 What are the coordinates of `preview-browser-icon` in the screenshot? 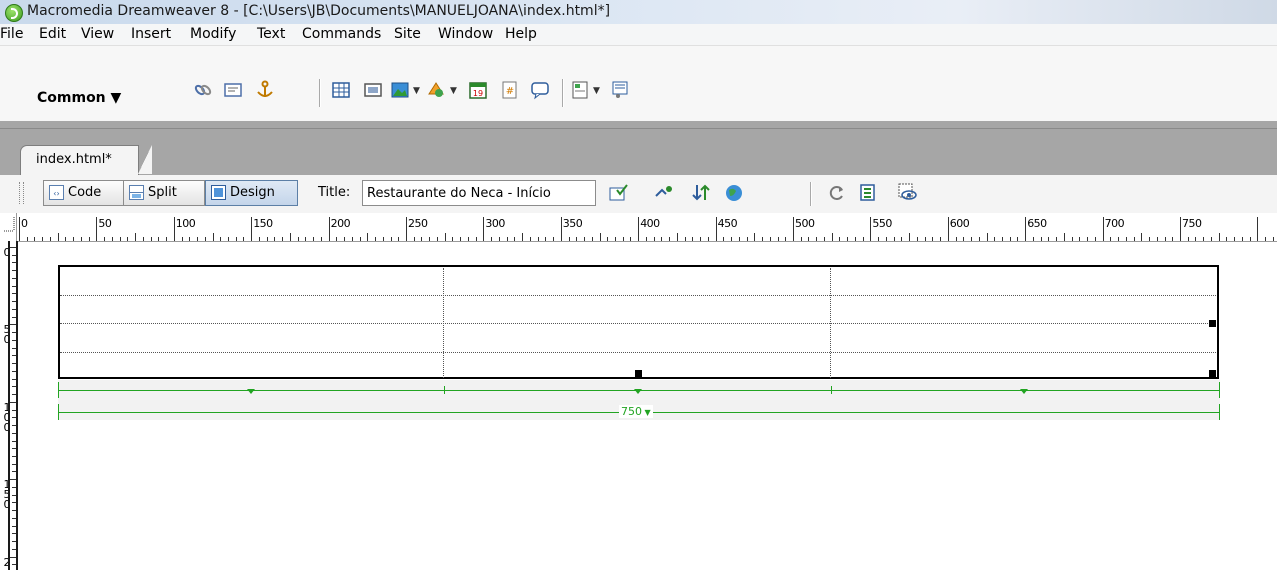 It's located at (735, 193).